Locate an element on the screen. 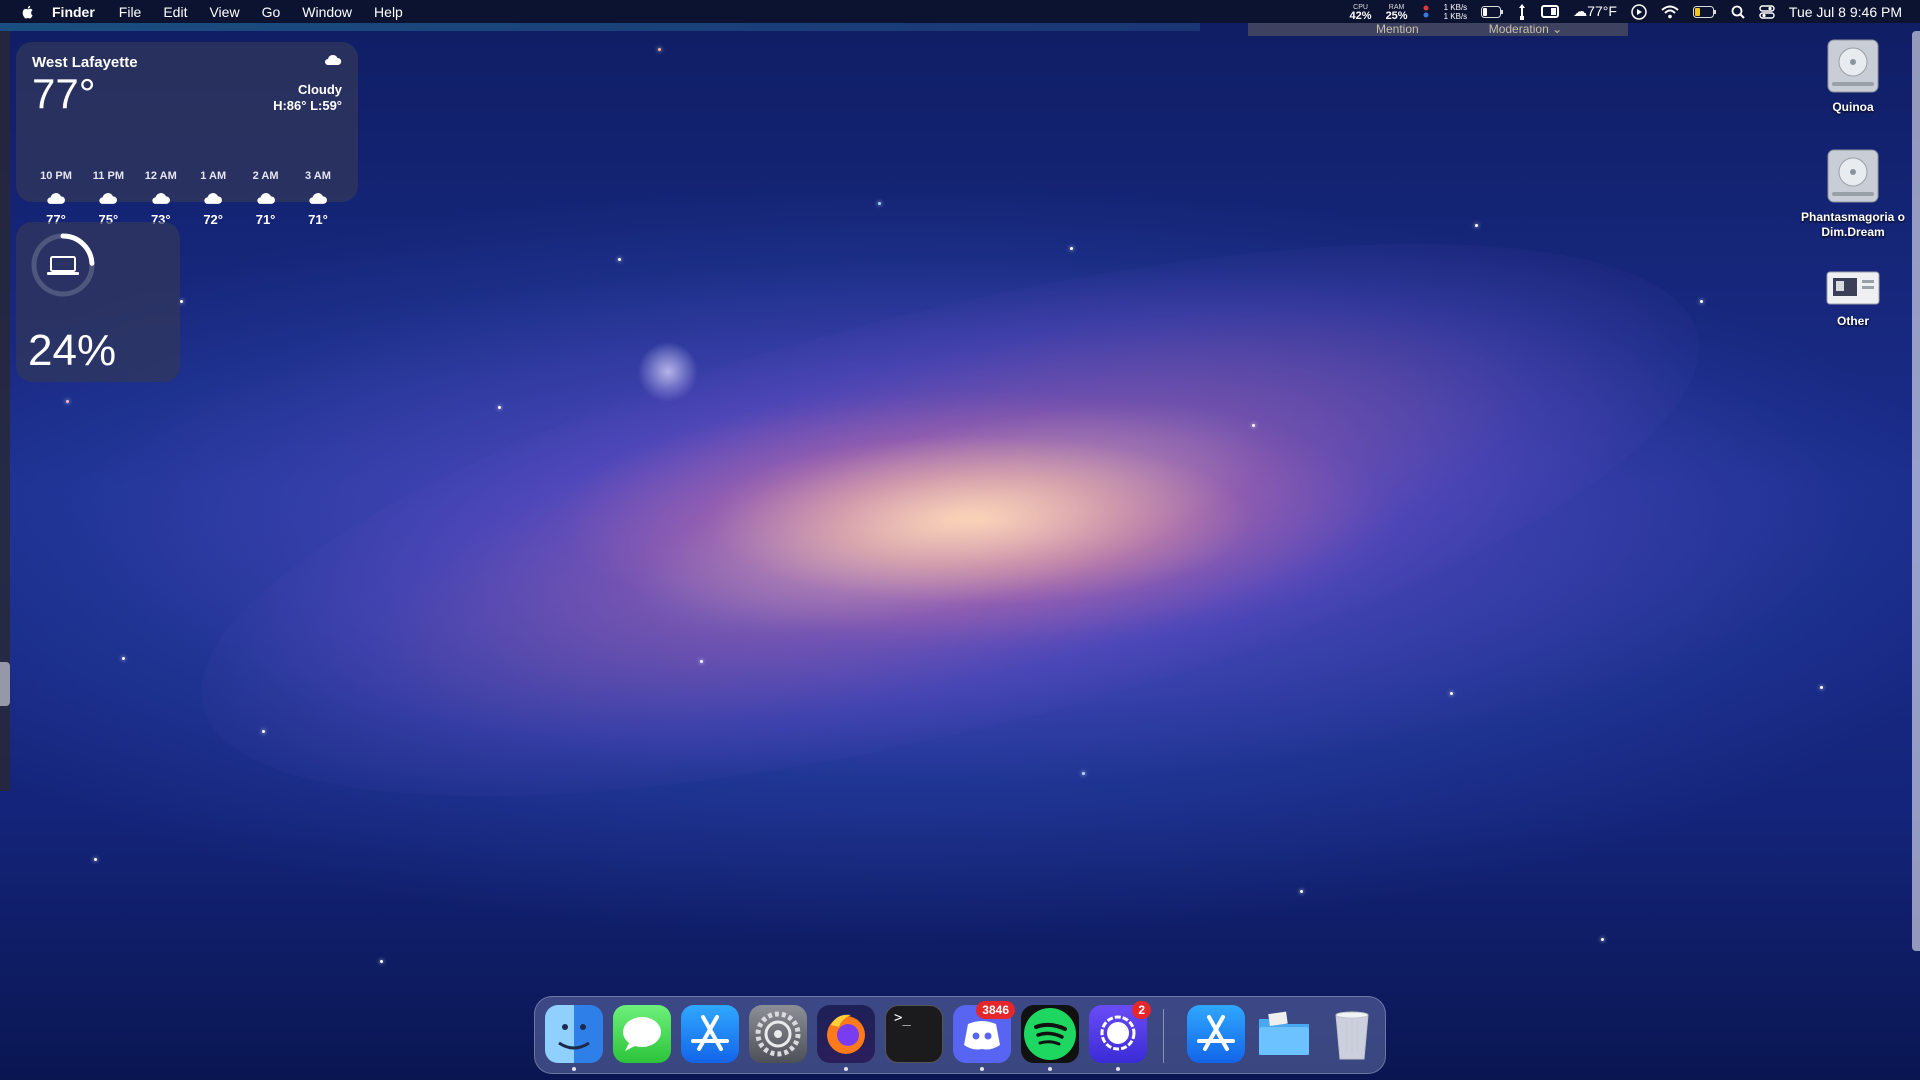 The width and height of the screenshot is (1920, 1080). dock-trash is located at coordinates (1352, 1034).